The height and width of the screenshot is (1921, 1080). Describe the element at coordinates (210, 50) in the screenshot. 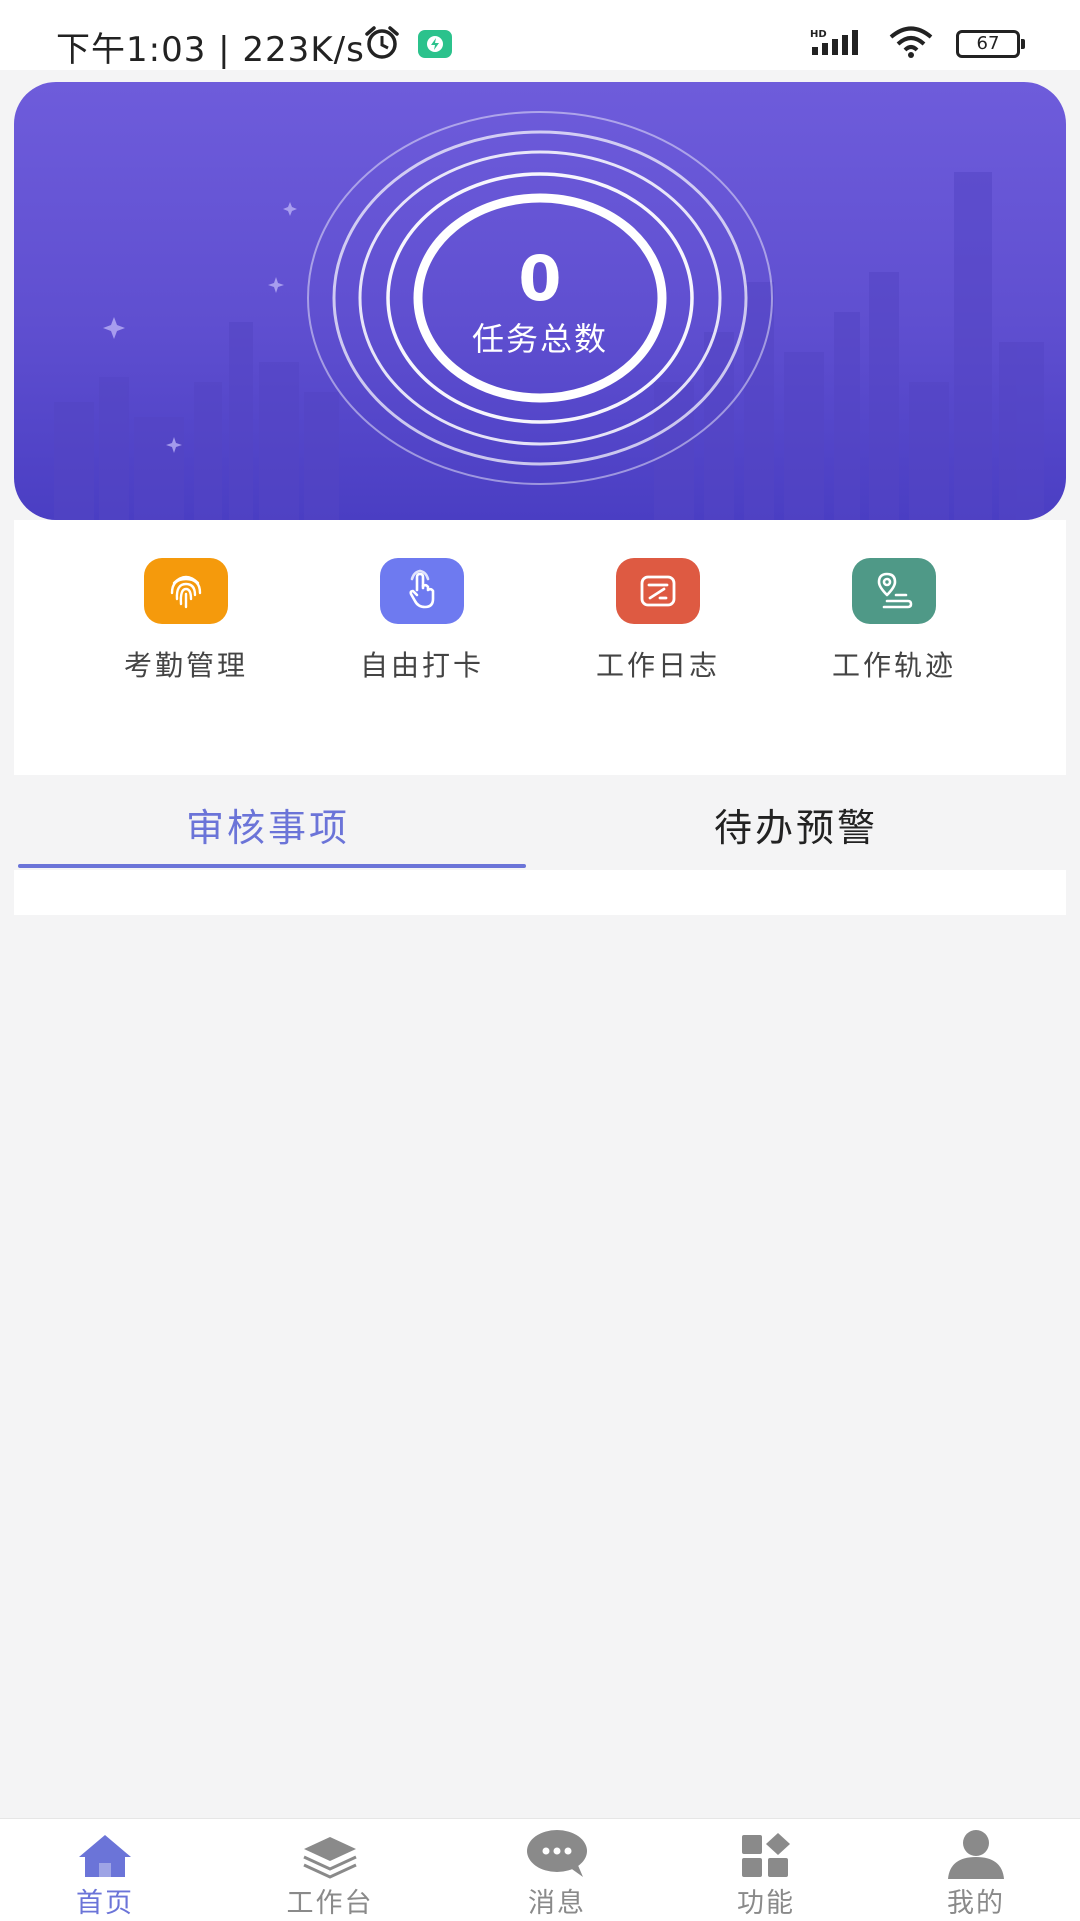

I see `status-time: 下午1:03 | 223K/s` at that location.